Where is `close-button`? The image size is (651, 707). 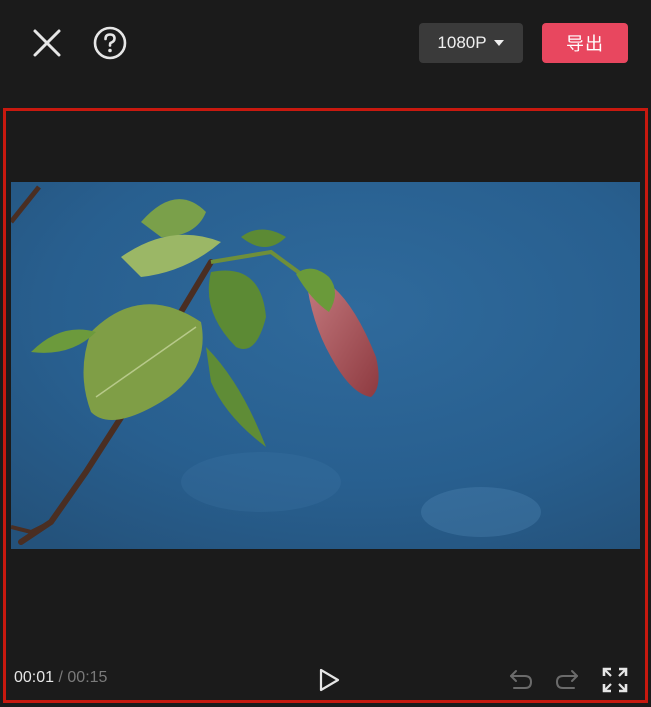 close-button is located at coordinates (47, 43).